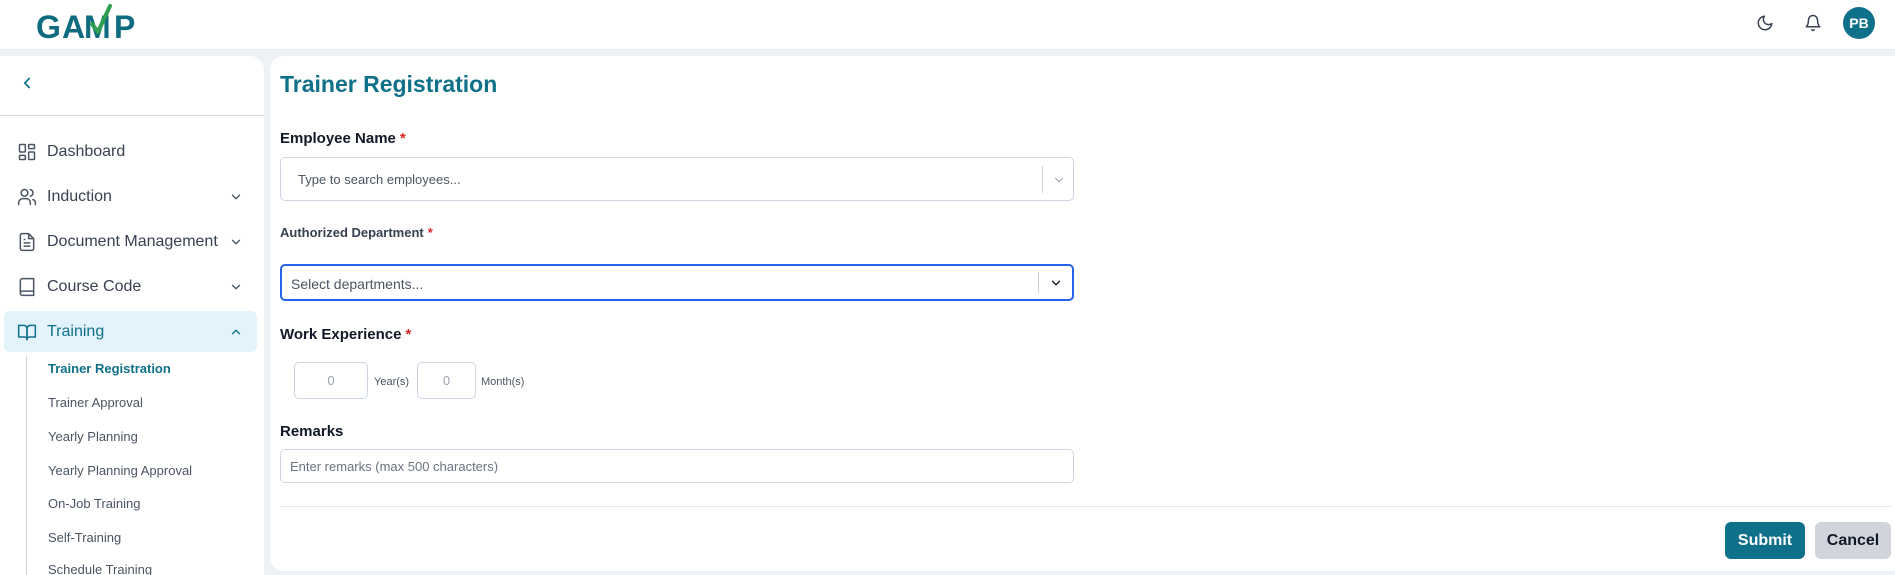  I want to click on svg-text: P, so click(124, 27).